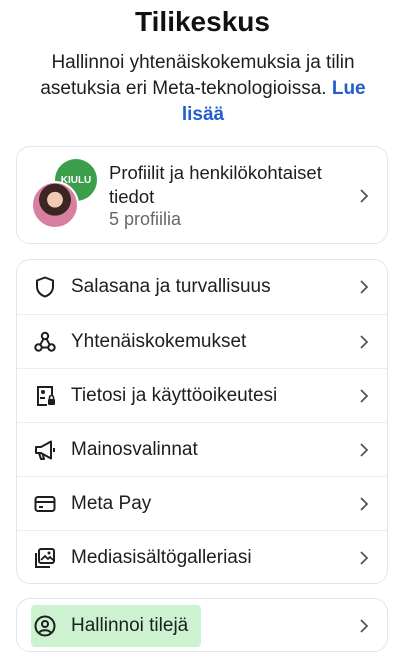  What do you see at coordinates (45, 287) in the screenshot?
I see `shield-icon` at bounding box center [45, 287].